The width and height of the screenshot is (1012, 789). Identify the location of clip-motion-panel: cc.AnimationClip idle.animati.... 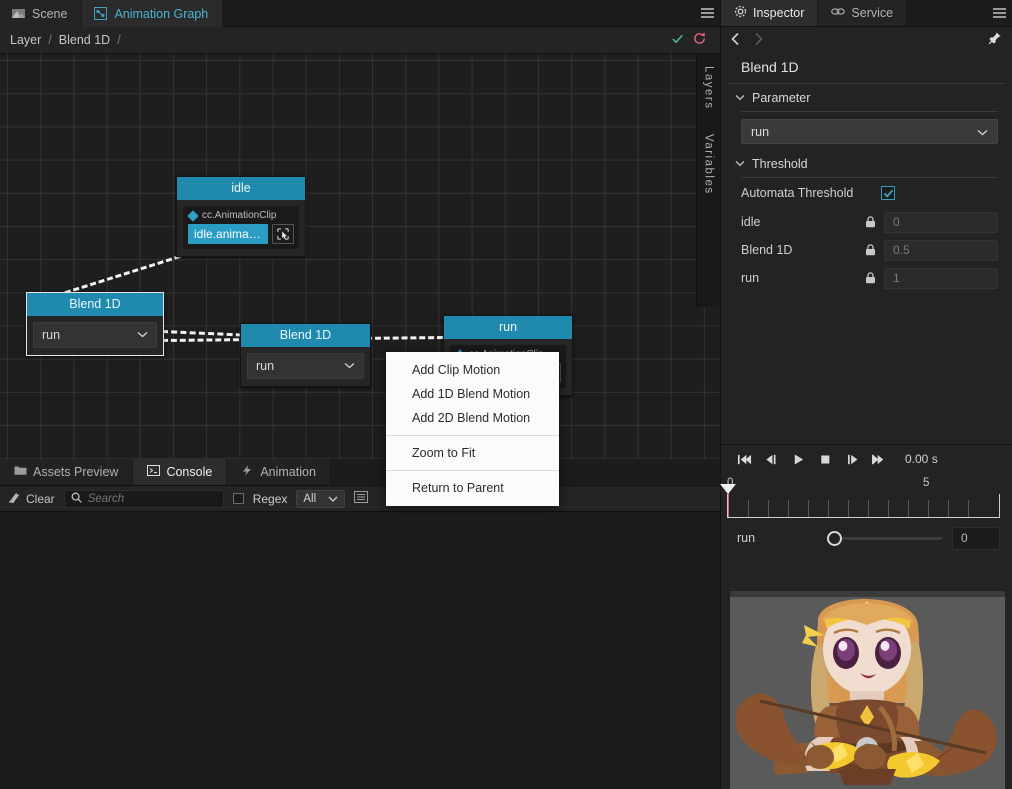
(241, 227).